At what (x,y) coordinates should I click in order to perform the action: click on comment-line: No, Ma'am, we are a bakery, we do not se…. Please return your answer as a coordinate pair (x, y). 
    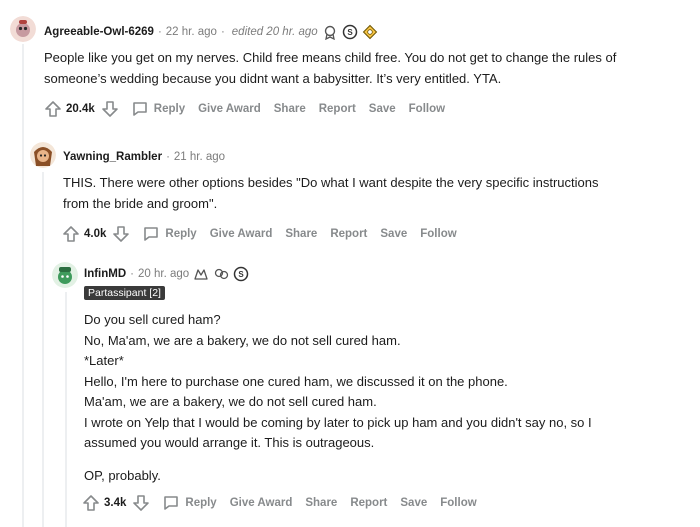
    Looking at the image, I should click on (242, 340).